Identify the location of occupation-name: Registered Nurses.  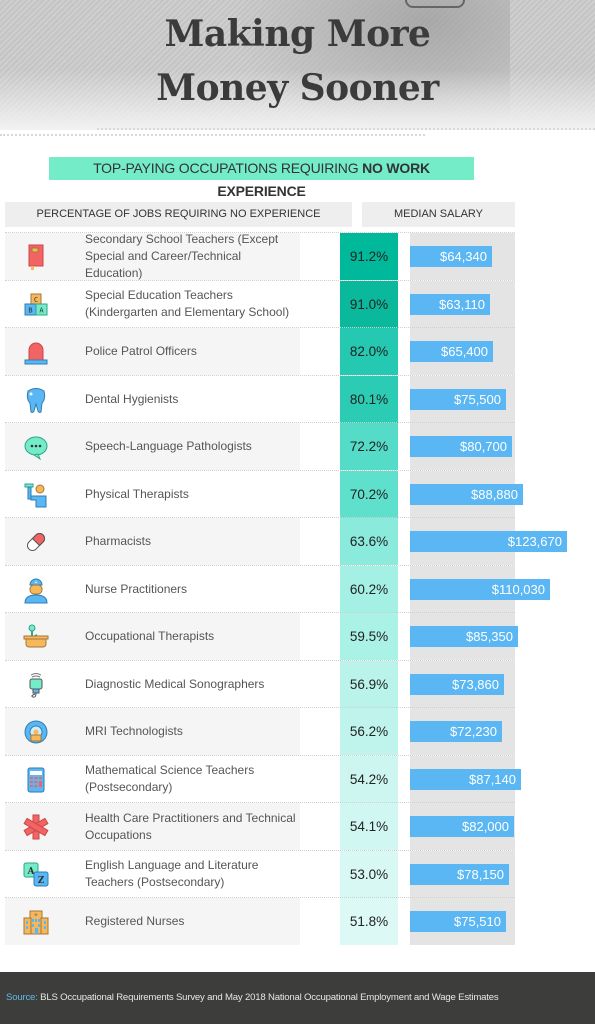
(135, 921).